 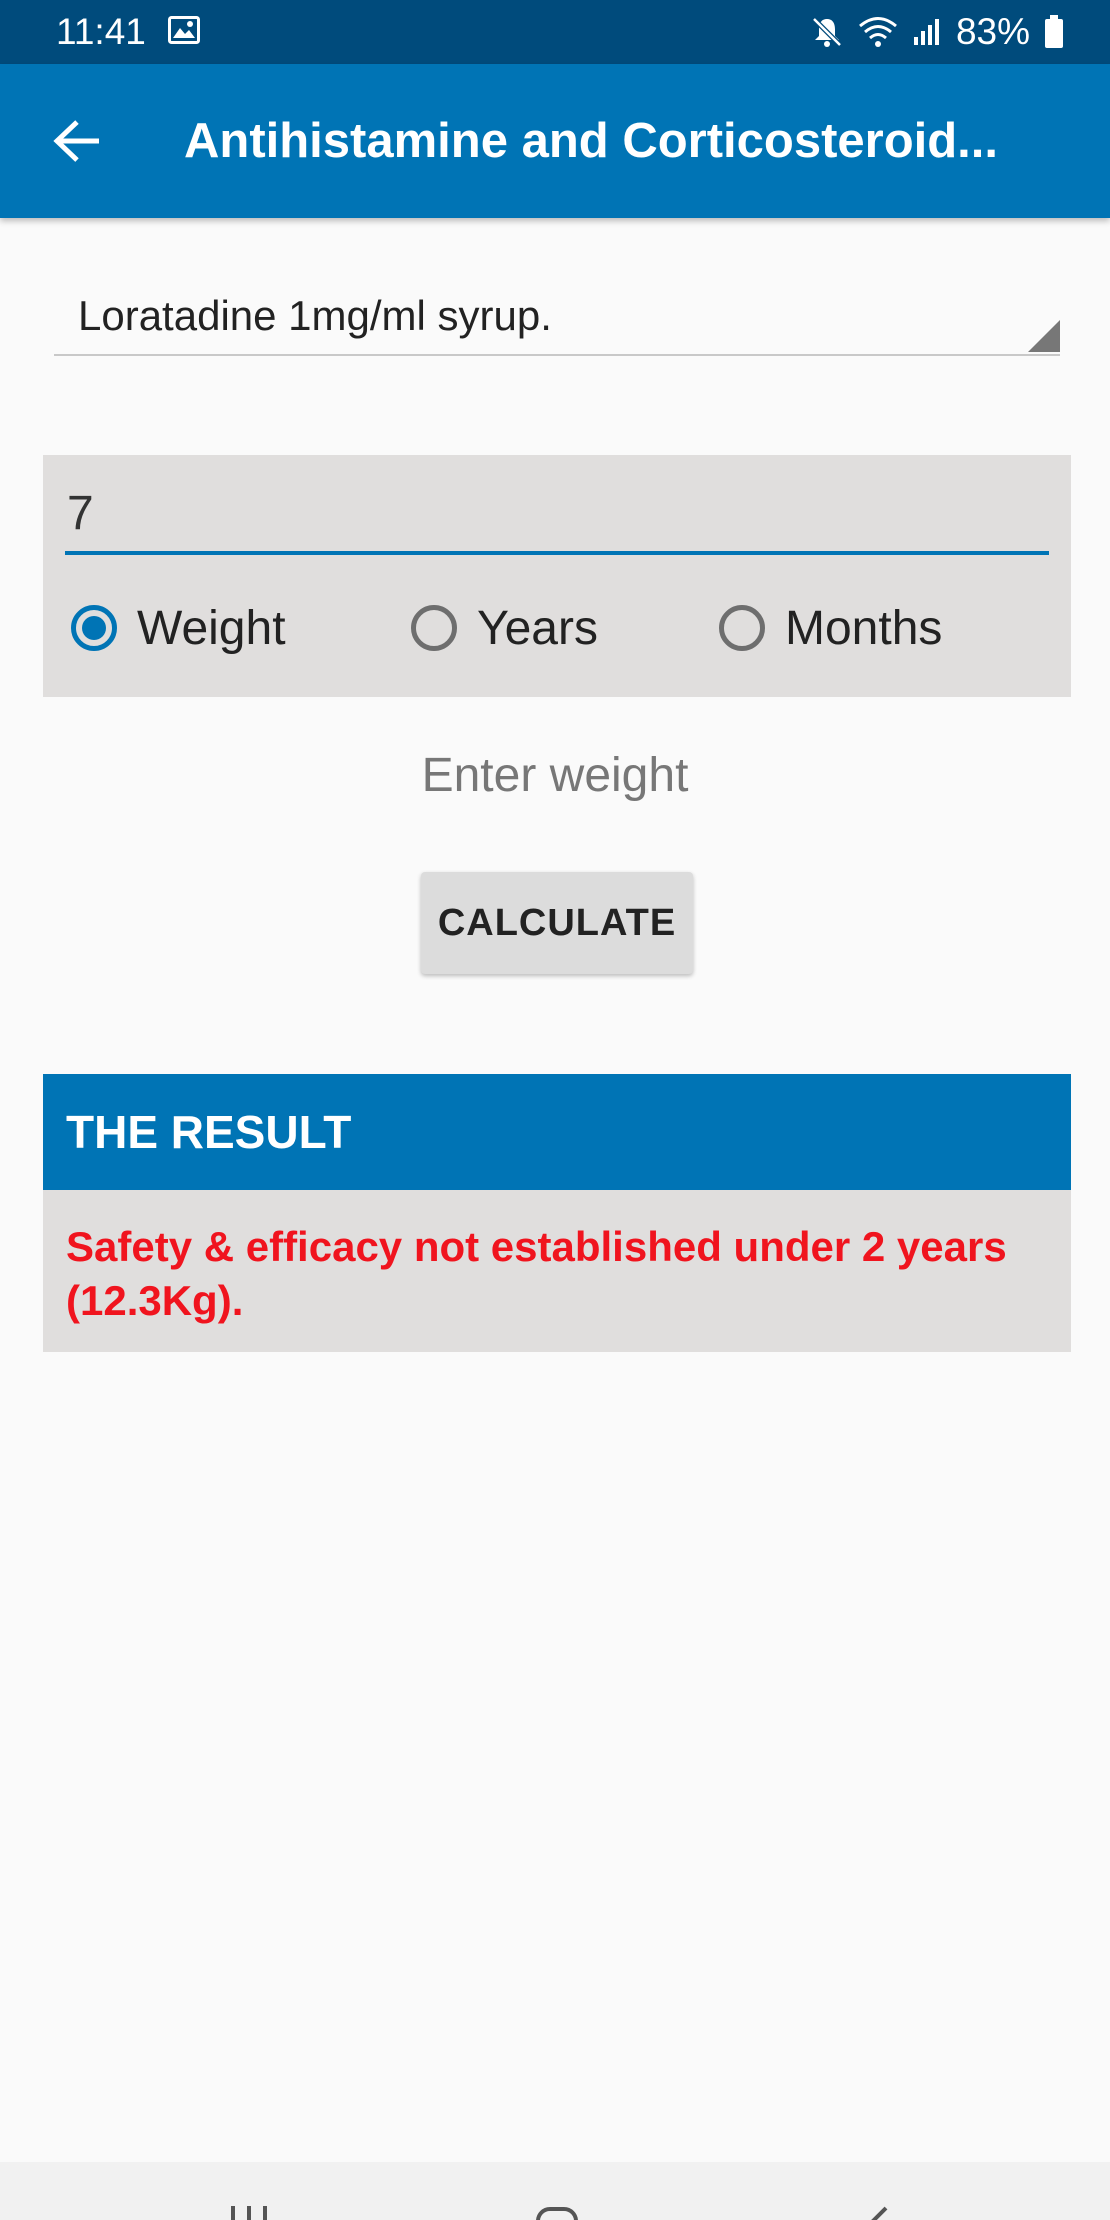 I want to click on status-time: 11:41, so click(x=101, y=31).